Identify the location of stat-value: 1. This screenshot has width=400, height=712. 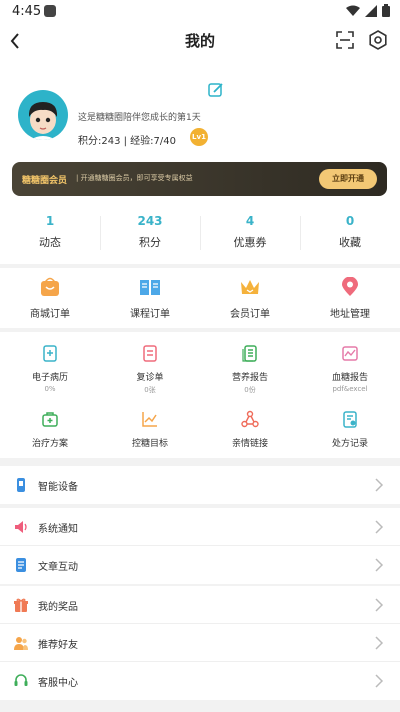
(50, 221).